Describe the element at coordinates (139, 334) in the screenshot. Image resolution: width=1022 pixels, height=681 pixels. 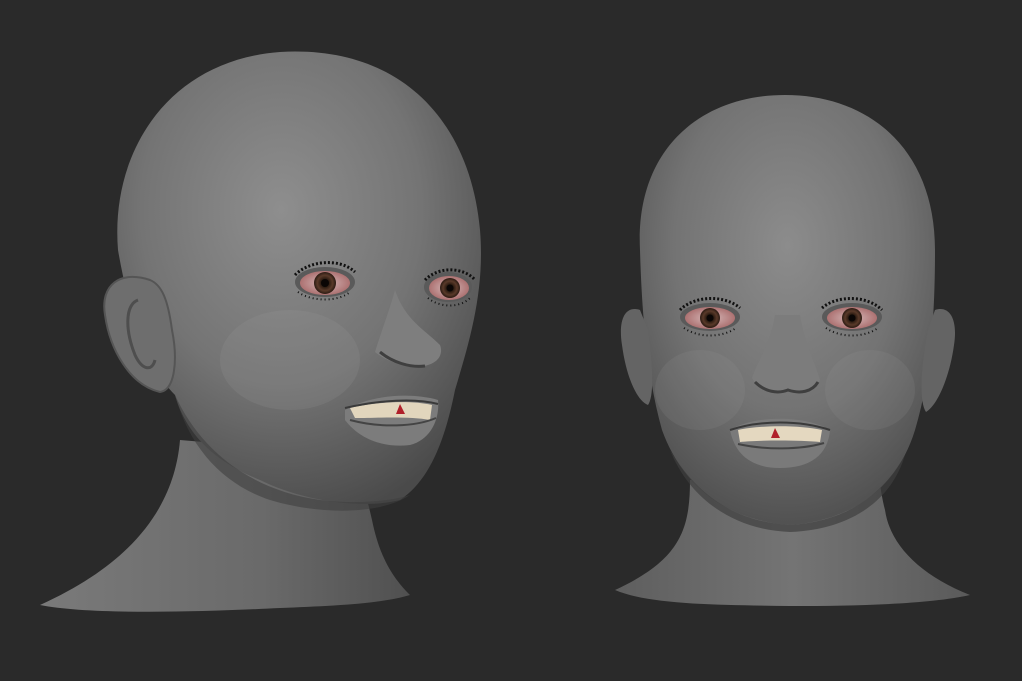
I see `ear-left` at that location.